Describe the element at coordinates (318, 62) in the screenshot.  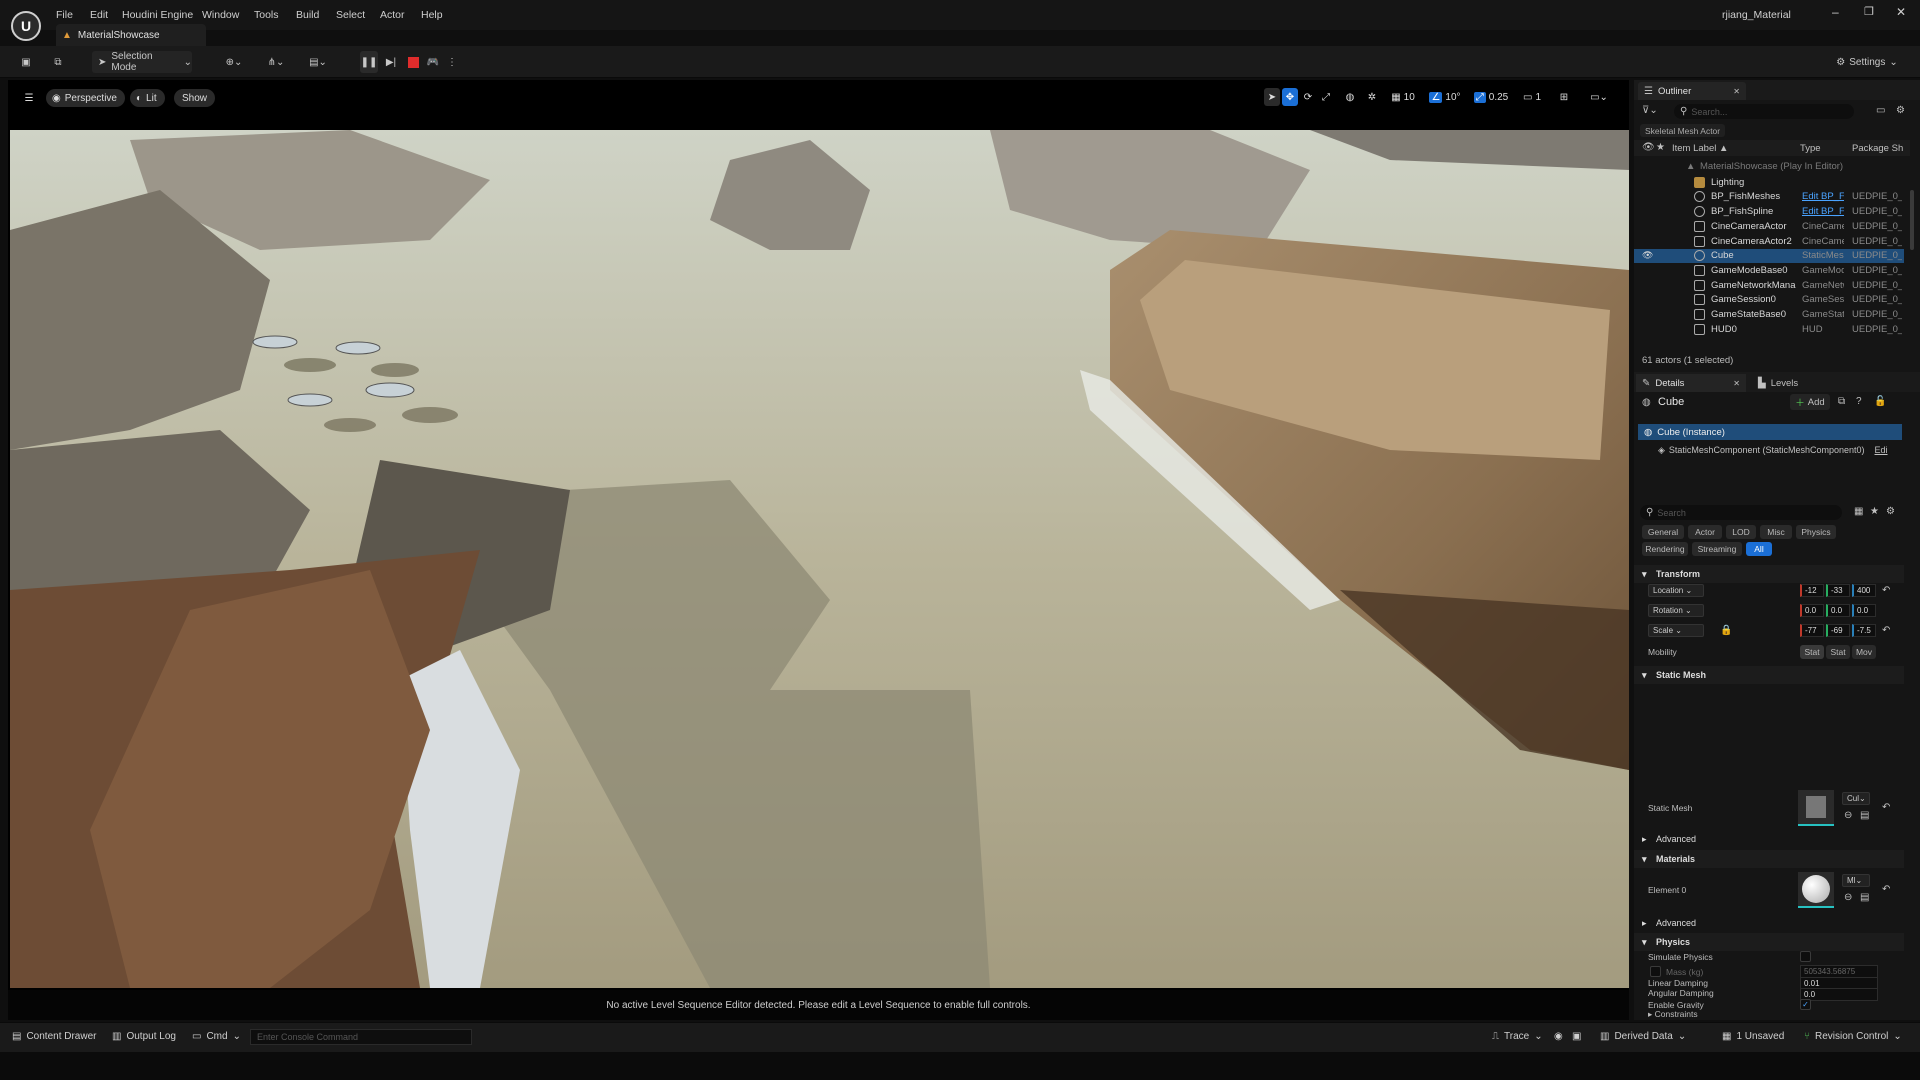
I see `cinematics-icon: ▤⌄` at that location.